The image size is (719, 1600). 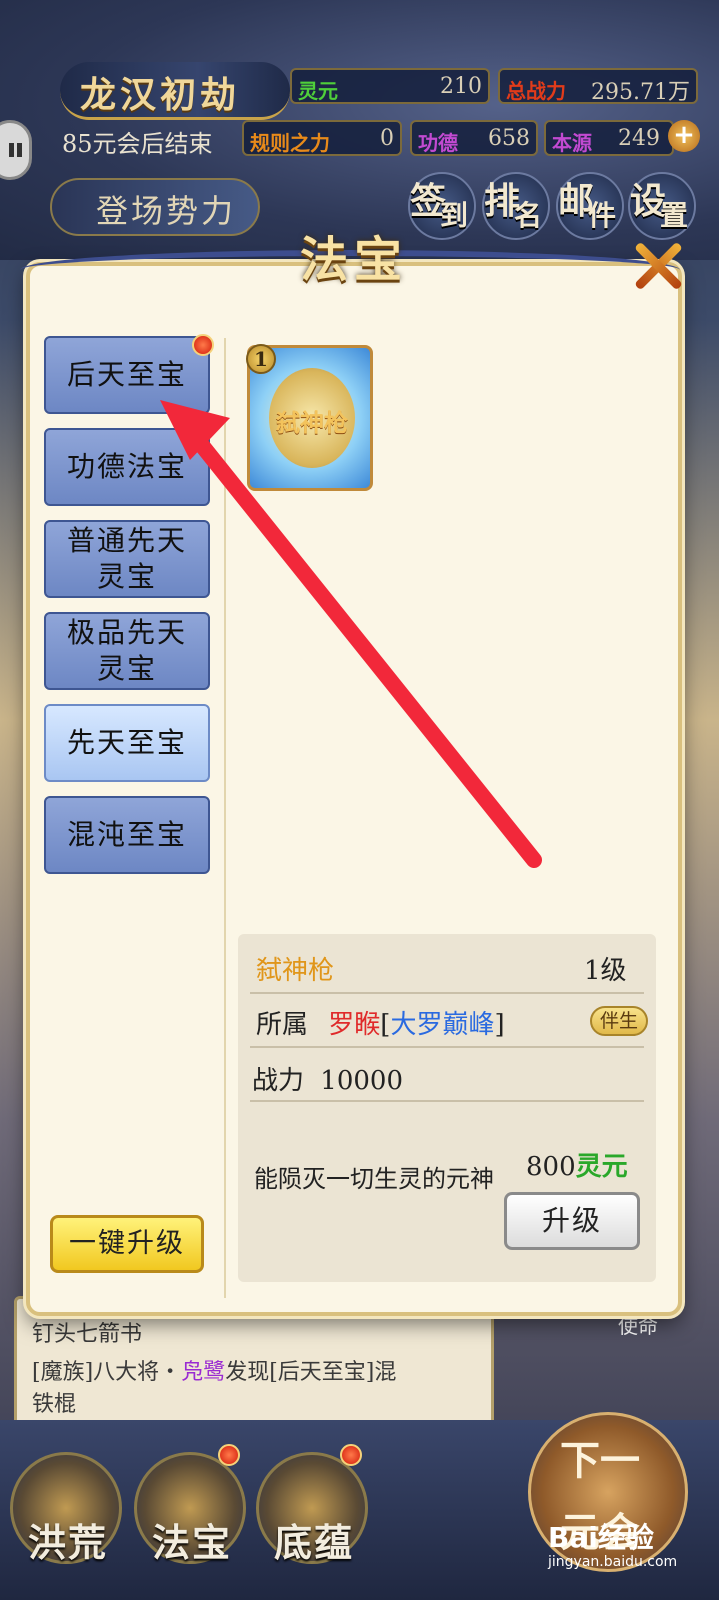 What do you see at coordinates (278, 1081) in the screenshot?
I see `power-label: 战力` at bounding box center [278, 1081].